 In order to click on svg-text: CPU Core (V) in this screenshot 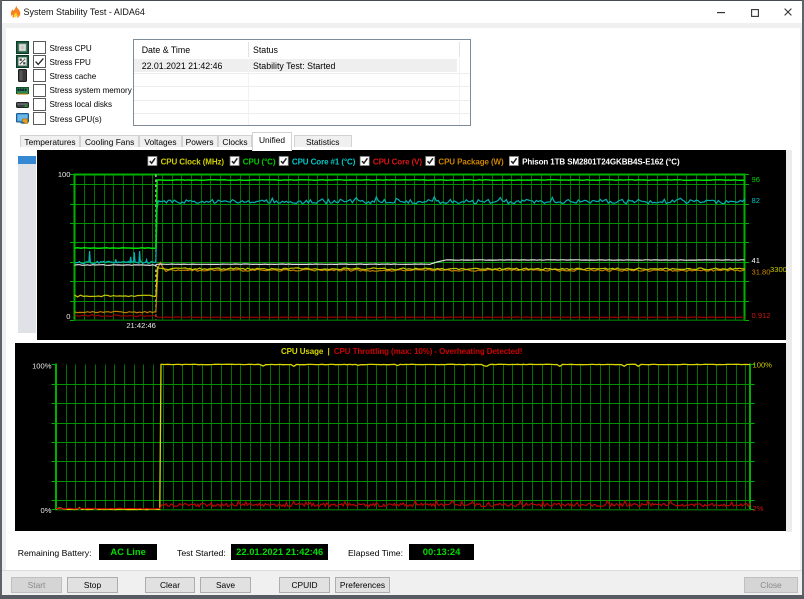, I will do `click(396, 161)`.